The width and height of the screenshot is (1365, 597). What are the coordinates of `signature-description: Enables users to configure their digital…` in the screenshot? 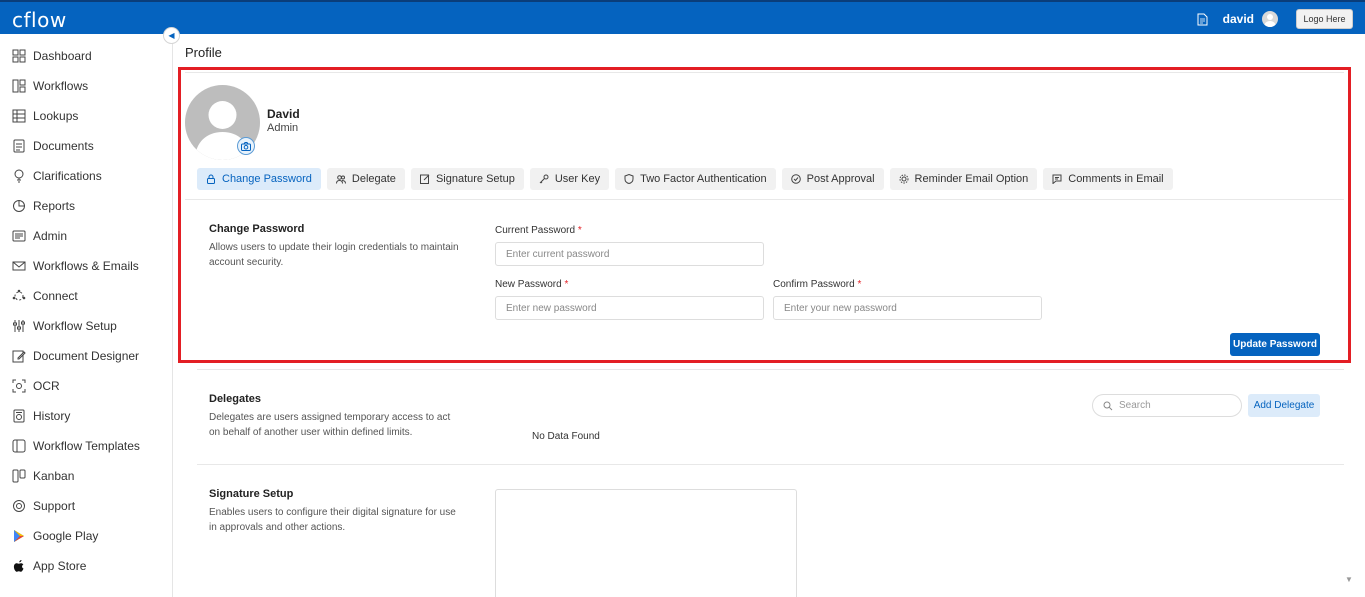 It's located at (332, 520).